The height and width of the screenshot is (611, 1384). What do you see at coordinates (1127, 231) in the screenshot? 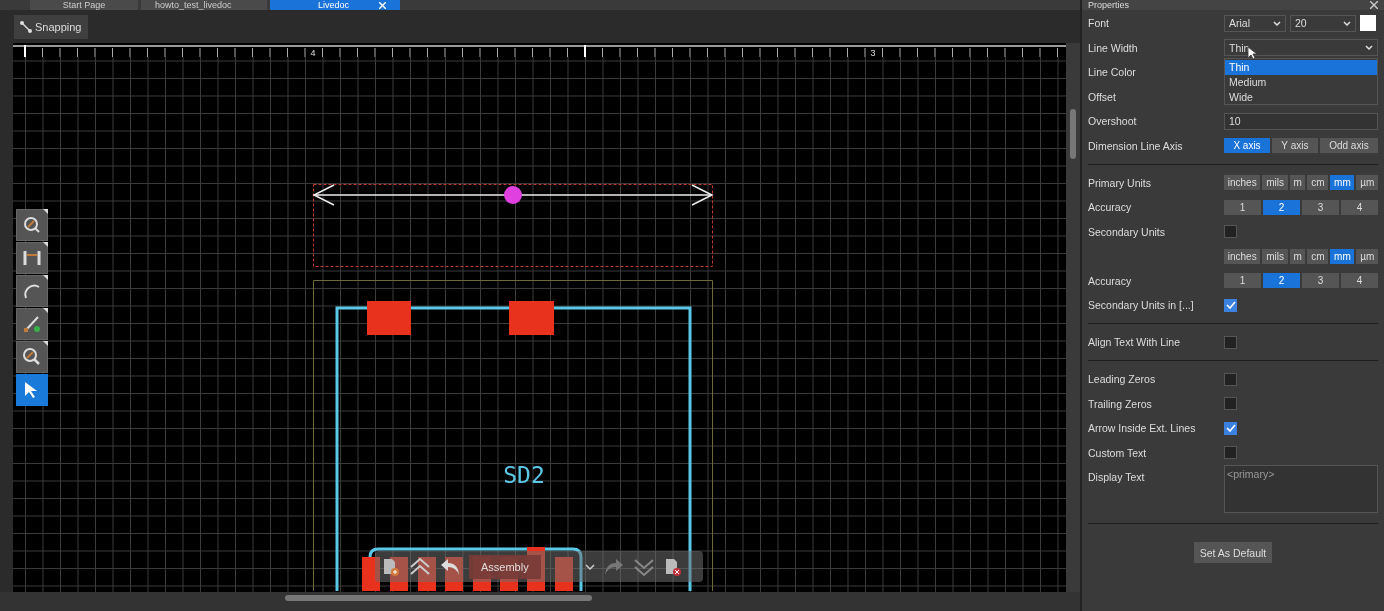
I see `property-label: Secondary Units` at bounding box center [1127, 231].